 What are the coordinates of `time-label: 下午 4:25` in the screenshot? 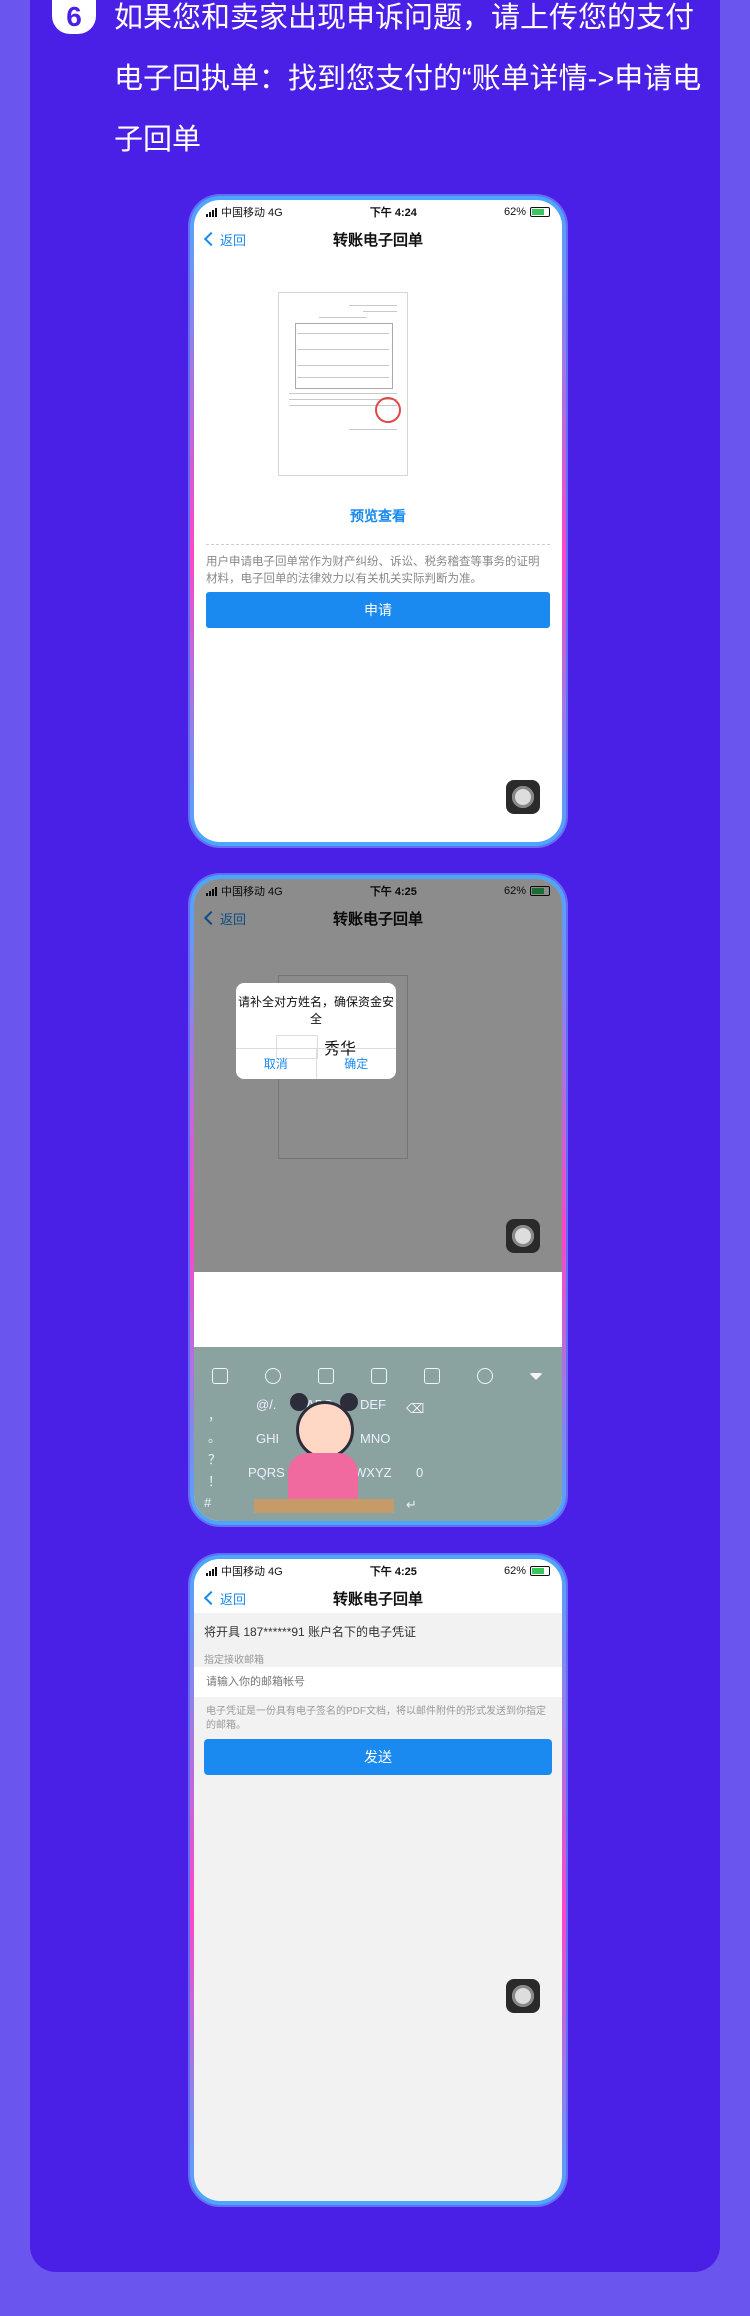 It's located at (393, 1572).